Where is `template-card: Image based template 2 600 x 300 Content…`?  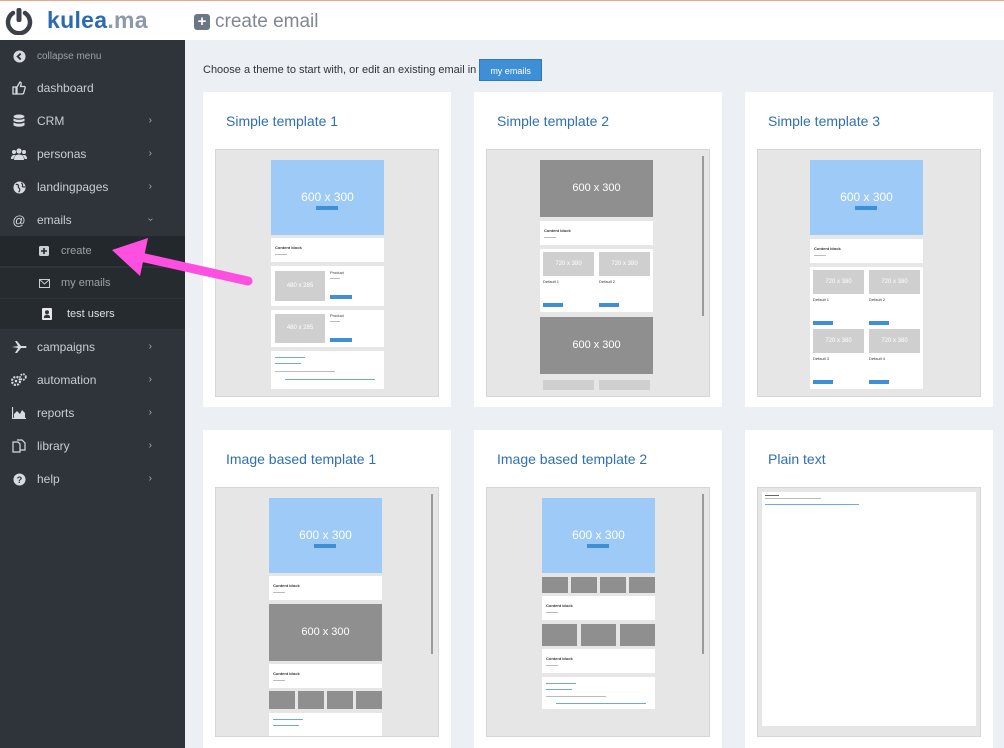 template-card: Image based template 2 600 x 300 Content… is located at coordinates (598, 589).